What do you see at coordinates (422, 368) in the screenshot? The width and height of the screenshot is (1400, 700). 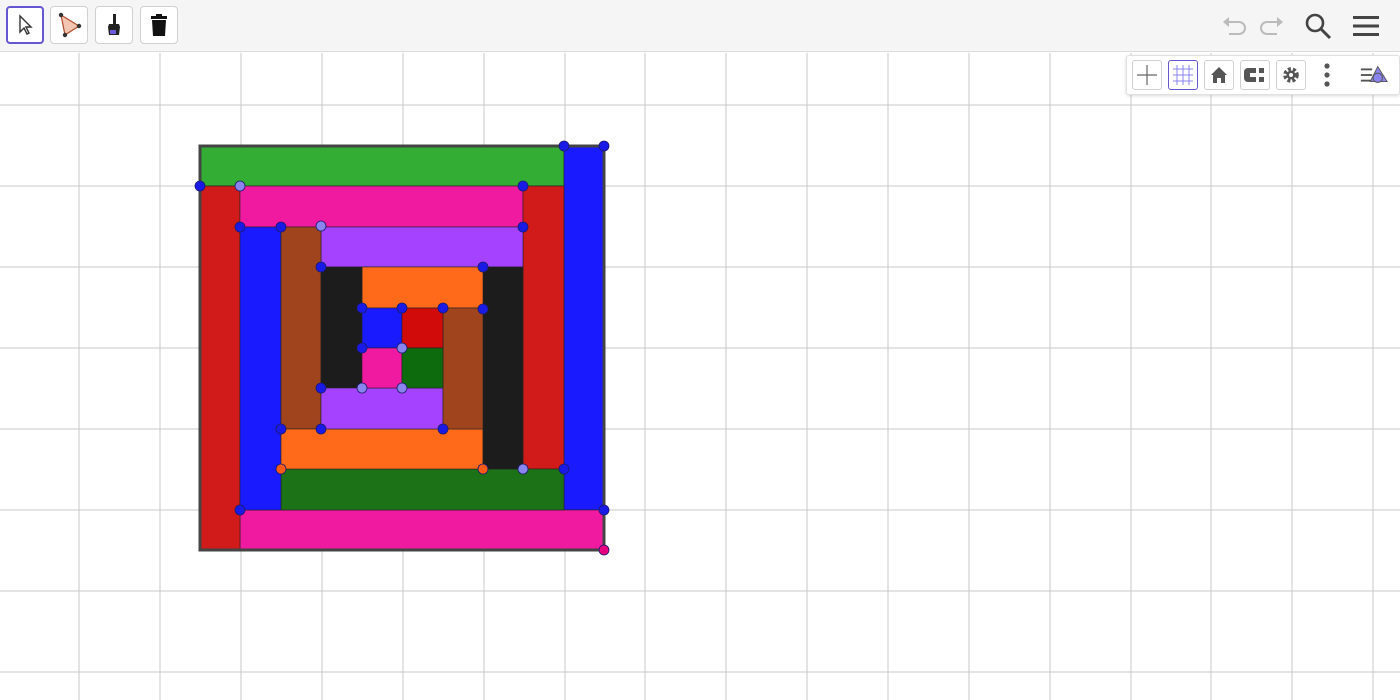 I see `polygon-center-green` at bounding box center [422, 368].